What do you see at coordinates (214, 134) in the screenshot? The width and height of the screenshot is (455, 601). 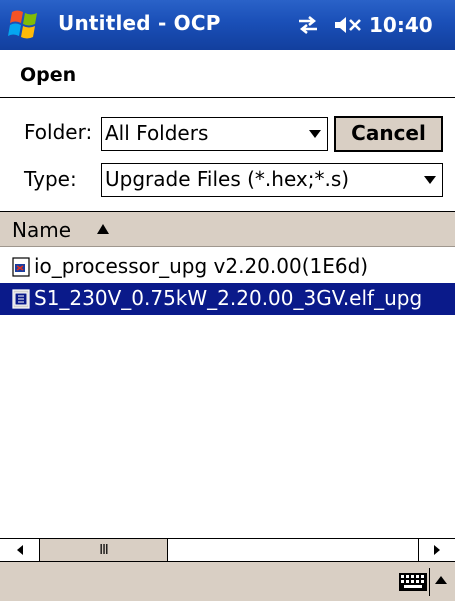 I see `folder-dropdown: All Folders` at bounding box center [214, 134].